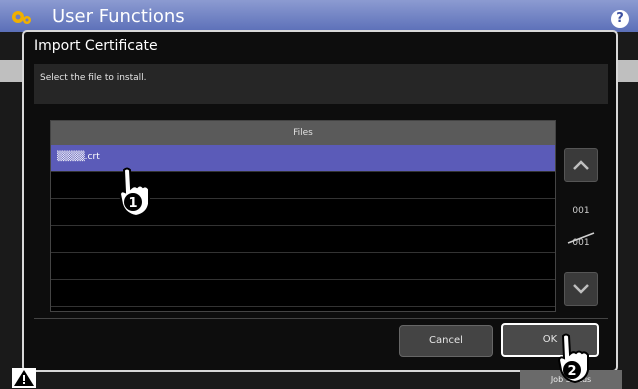  I want to click on cancel-button: Cancel, so click(446, 341).